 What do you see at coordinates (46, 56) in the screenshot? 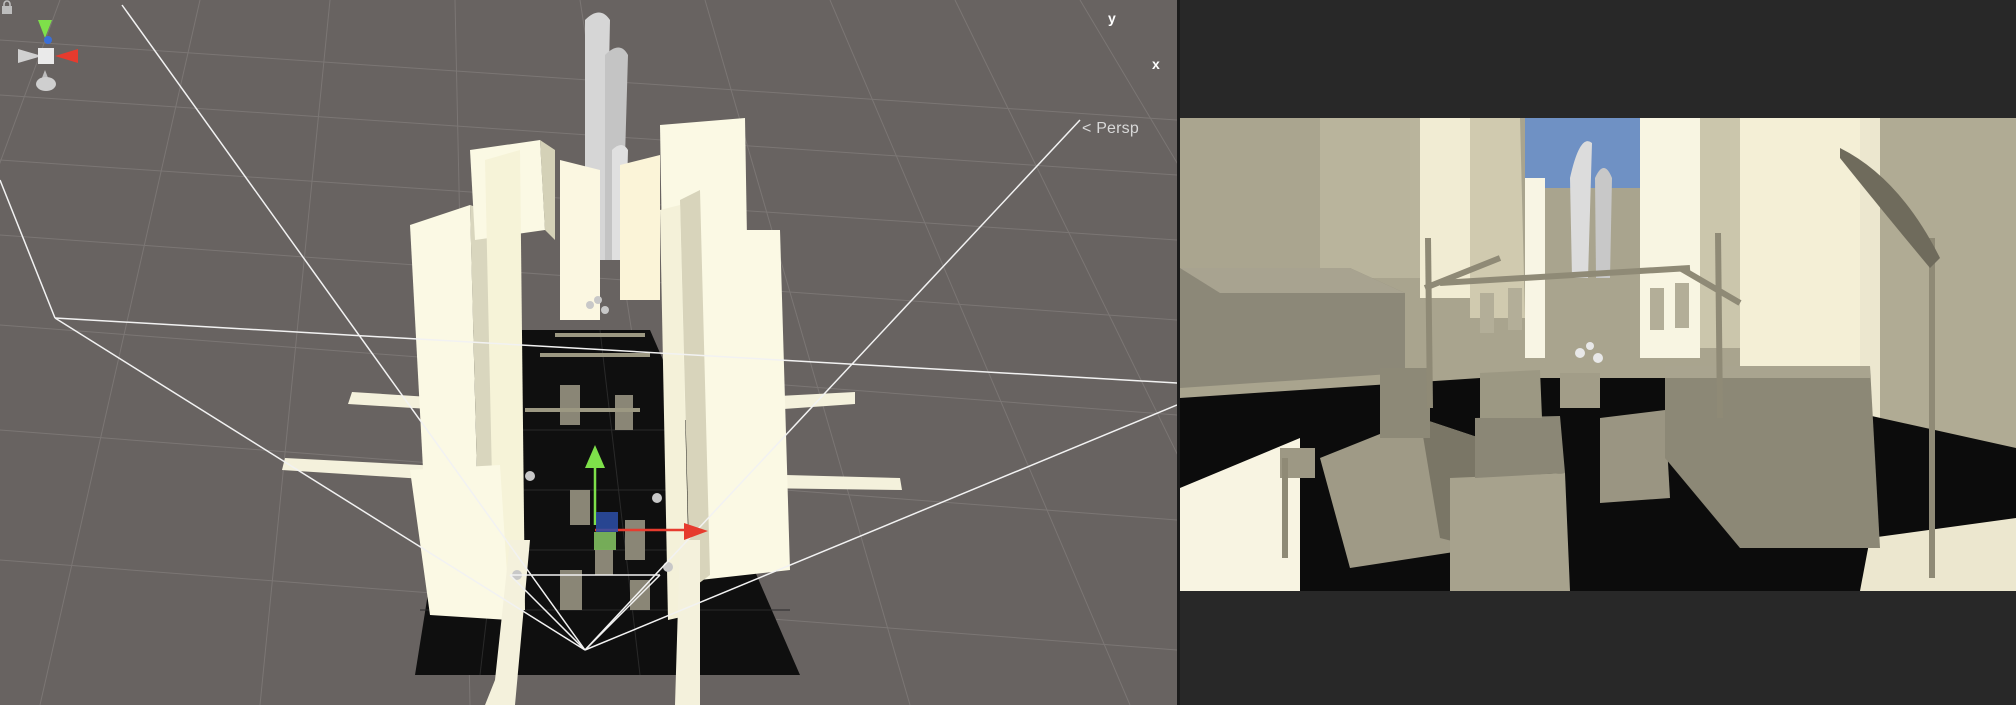
I see `gizmo-center-cube` at bounding box center [46, 56].